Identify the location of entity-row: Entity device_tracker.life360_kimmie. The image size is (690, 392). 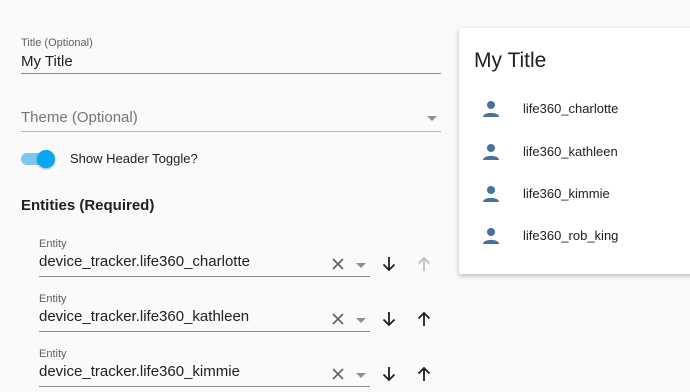
(239, 370).